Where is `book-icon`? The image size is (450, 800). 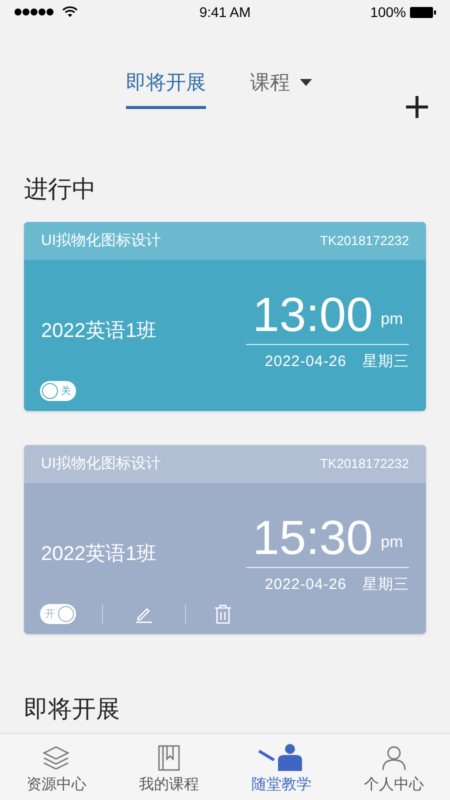 book-icon is located at coordinates (169, 757).